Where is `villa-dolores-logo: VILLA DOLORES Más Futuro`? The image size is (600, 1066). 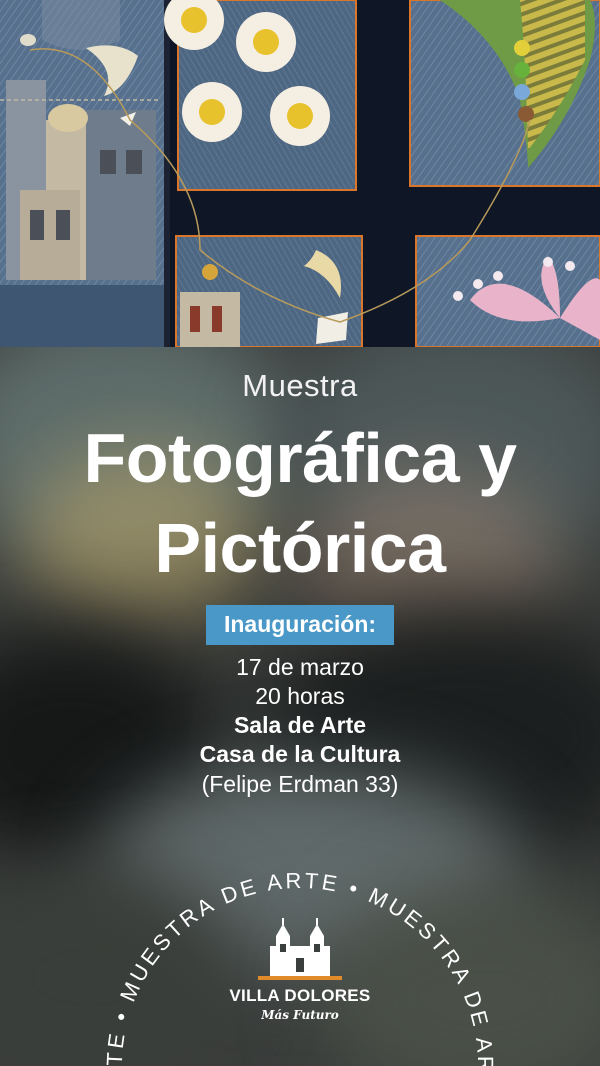 villa-dolores-logo: VILLA DOLORES Más Futuro is located at coordinates (300, 973).